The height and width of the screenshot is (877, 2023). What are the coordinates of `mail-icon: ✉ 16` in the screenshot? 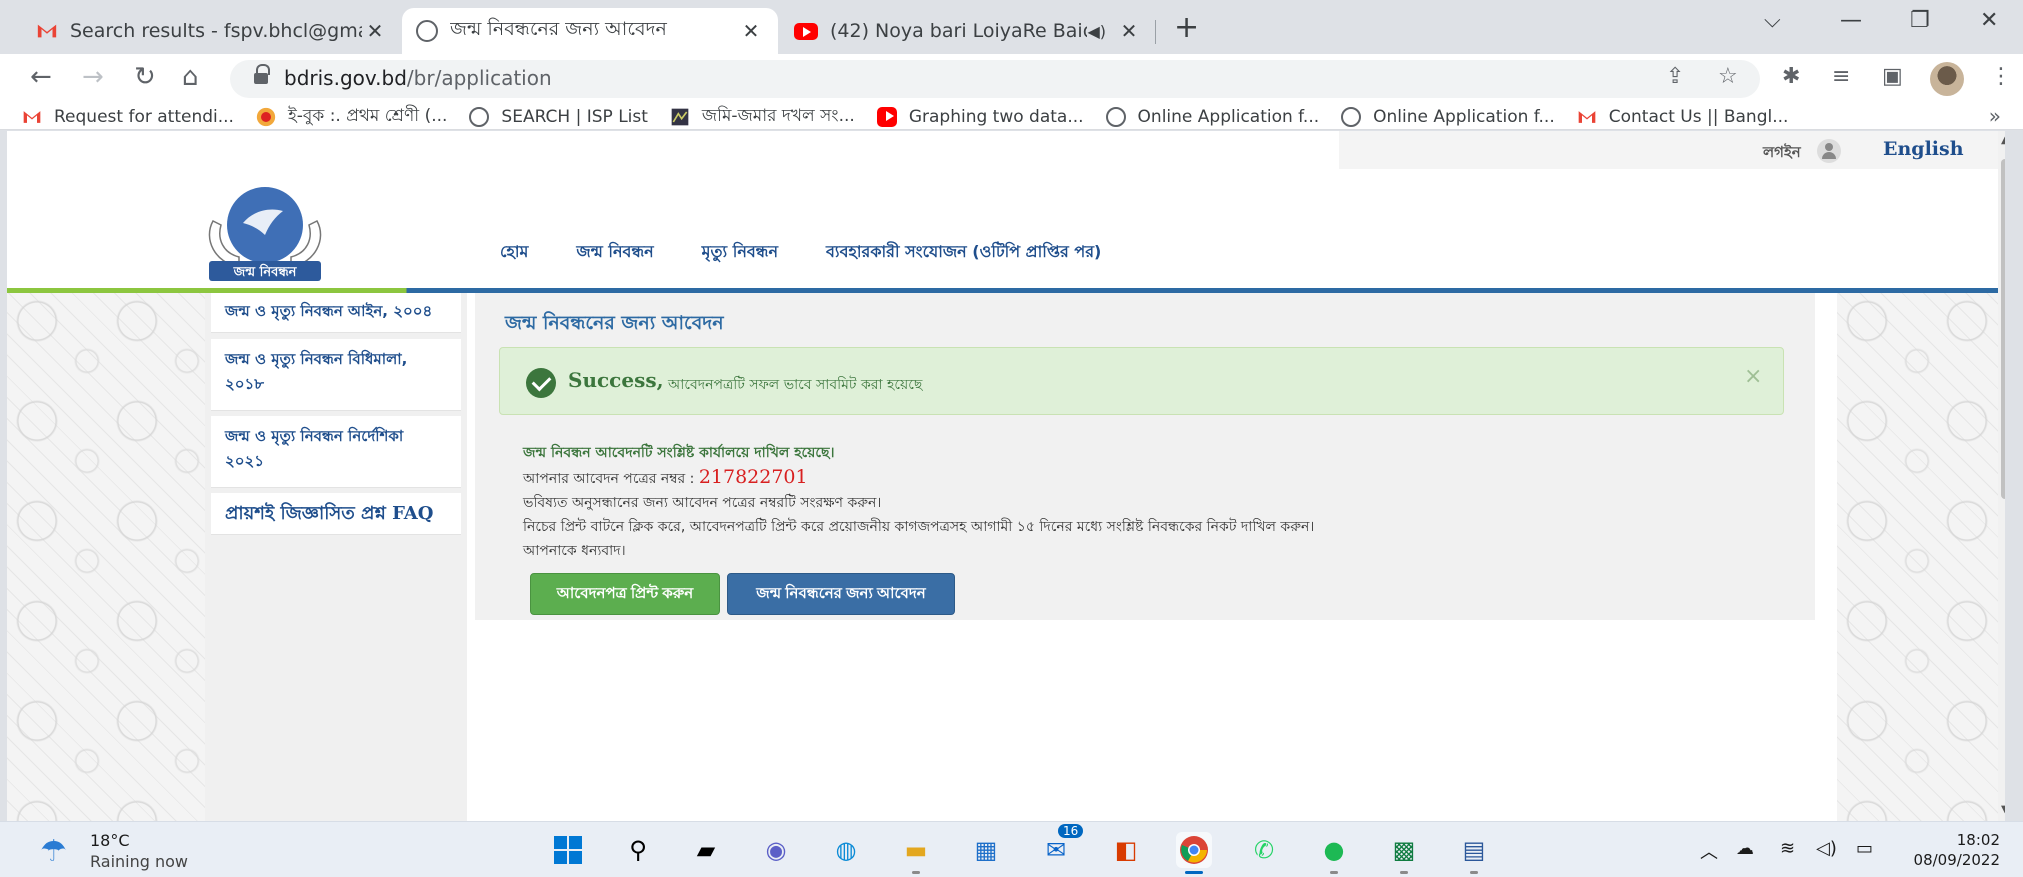 It's located at (1061, 846).